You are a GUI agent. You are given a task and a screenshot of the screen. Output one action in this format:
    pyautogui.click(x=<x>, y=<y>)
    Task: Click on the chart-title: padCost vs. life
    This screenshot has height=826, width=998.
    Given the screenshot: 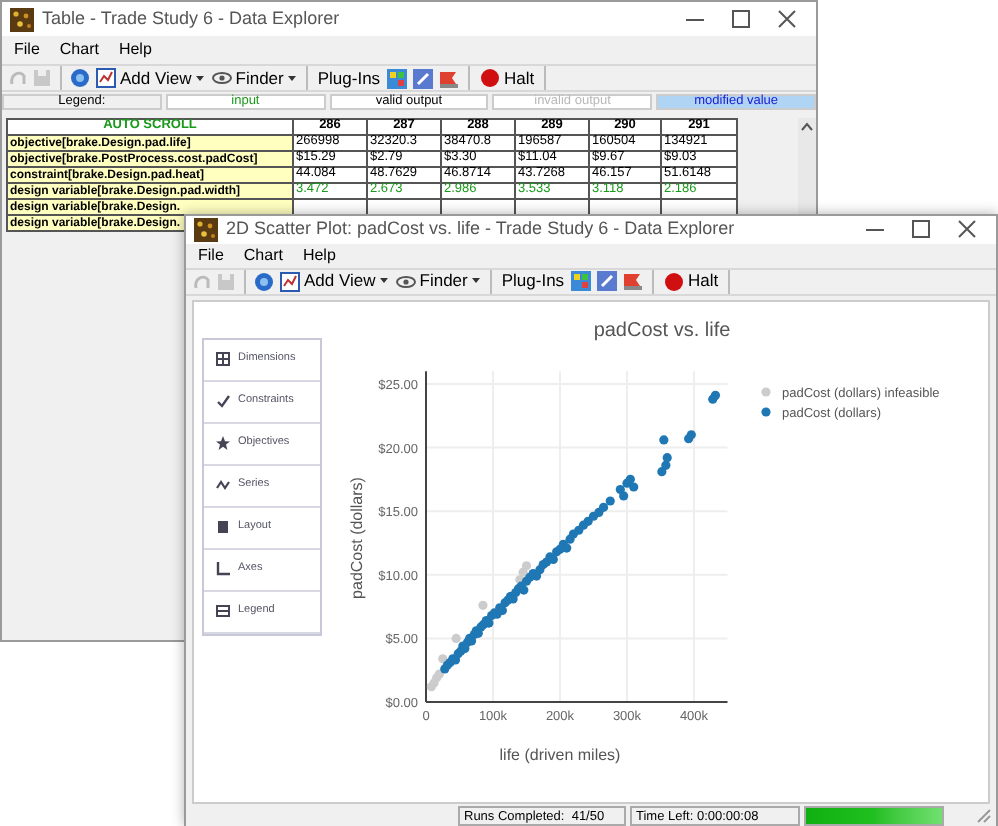 What is the action you would take?
    pyautogui.click(x=662, y=330)
    